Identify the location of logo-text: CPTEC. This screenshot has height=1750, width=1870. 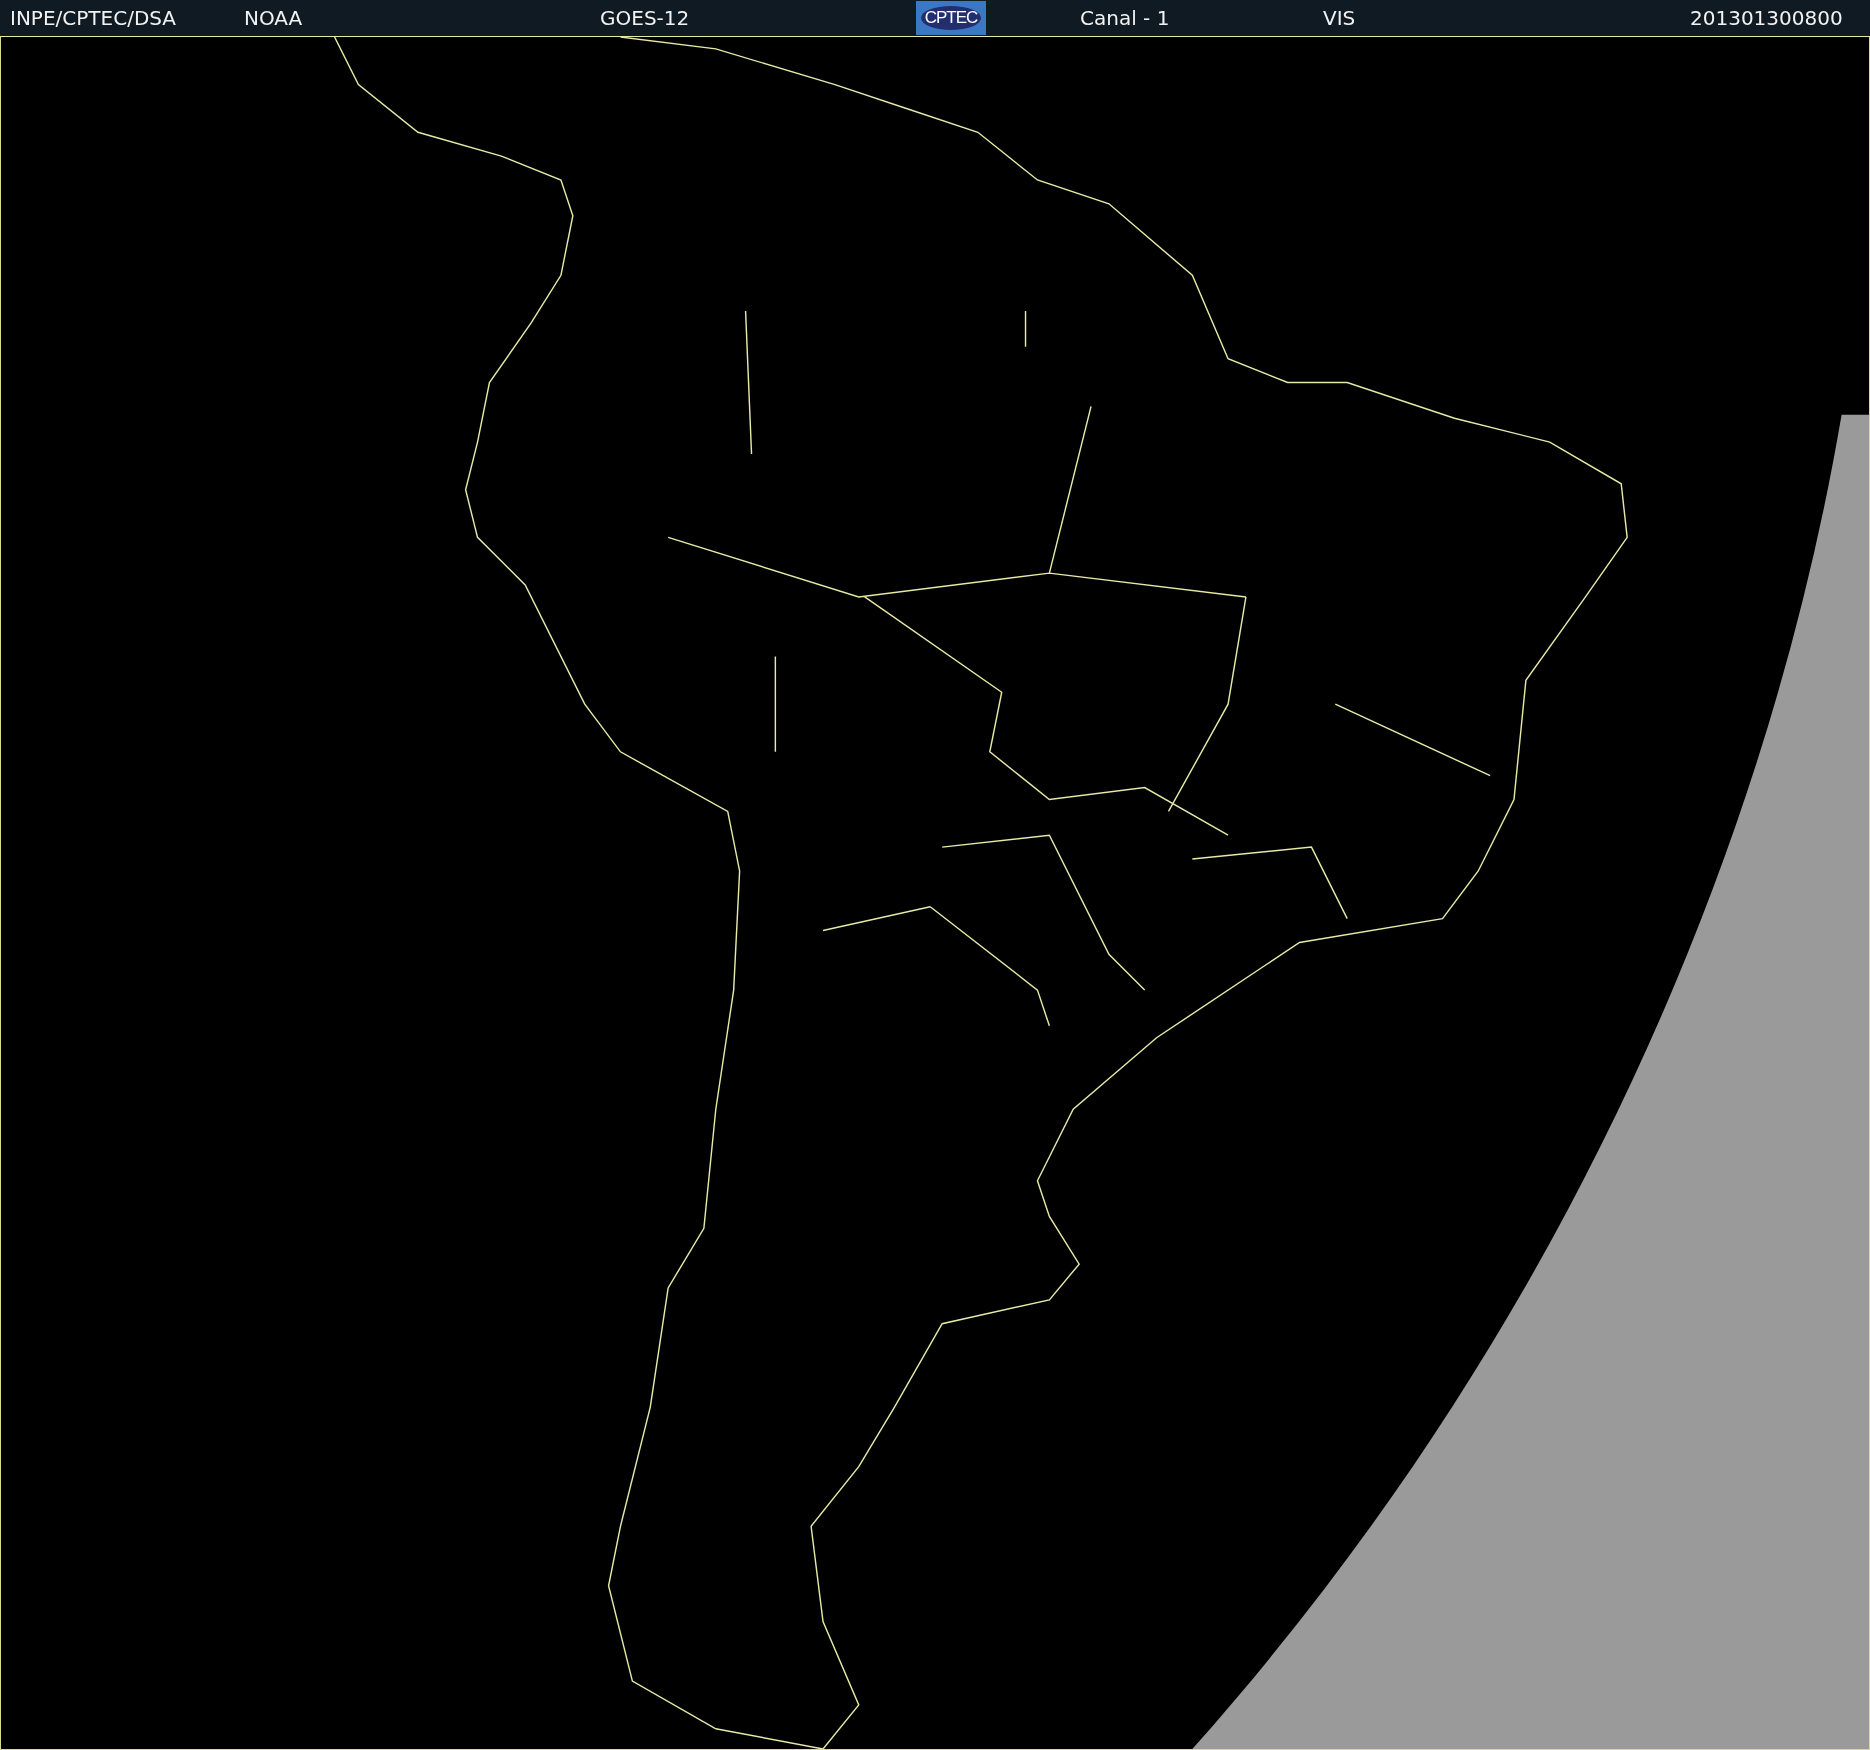
(951, 18).